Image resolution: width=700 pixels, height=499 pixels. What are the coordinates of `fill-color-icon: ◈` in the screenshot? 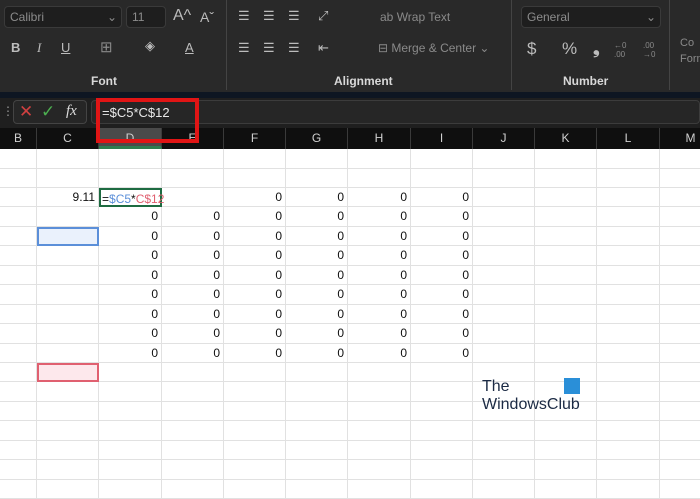 It's located at (150, 46).